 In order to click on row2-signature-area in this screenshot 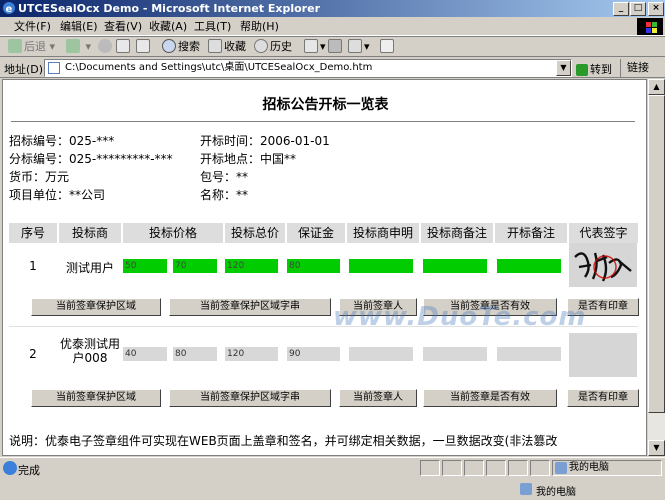, I will do `click(603, 355)`.